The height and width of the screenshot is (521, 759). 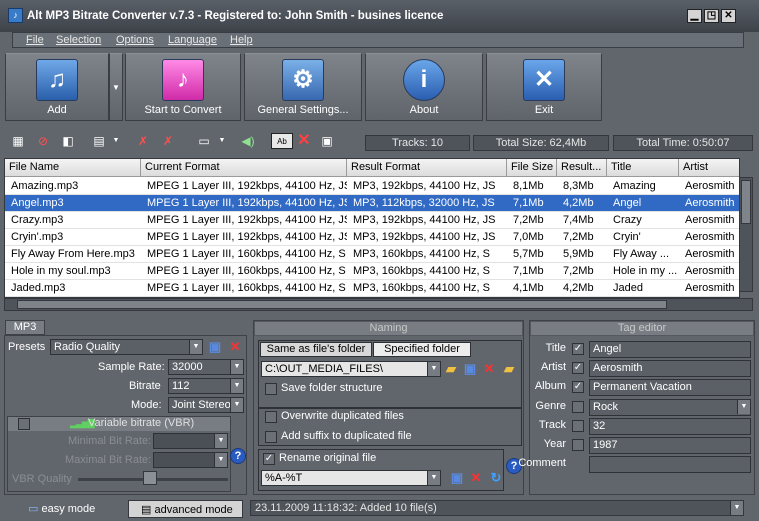 What do you see at coordinates (544, 80) in the screenshot?
I see `exit-icon: ✕` at bounding box center [544, 80].